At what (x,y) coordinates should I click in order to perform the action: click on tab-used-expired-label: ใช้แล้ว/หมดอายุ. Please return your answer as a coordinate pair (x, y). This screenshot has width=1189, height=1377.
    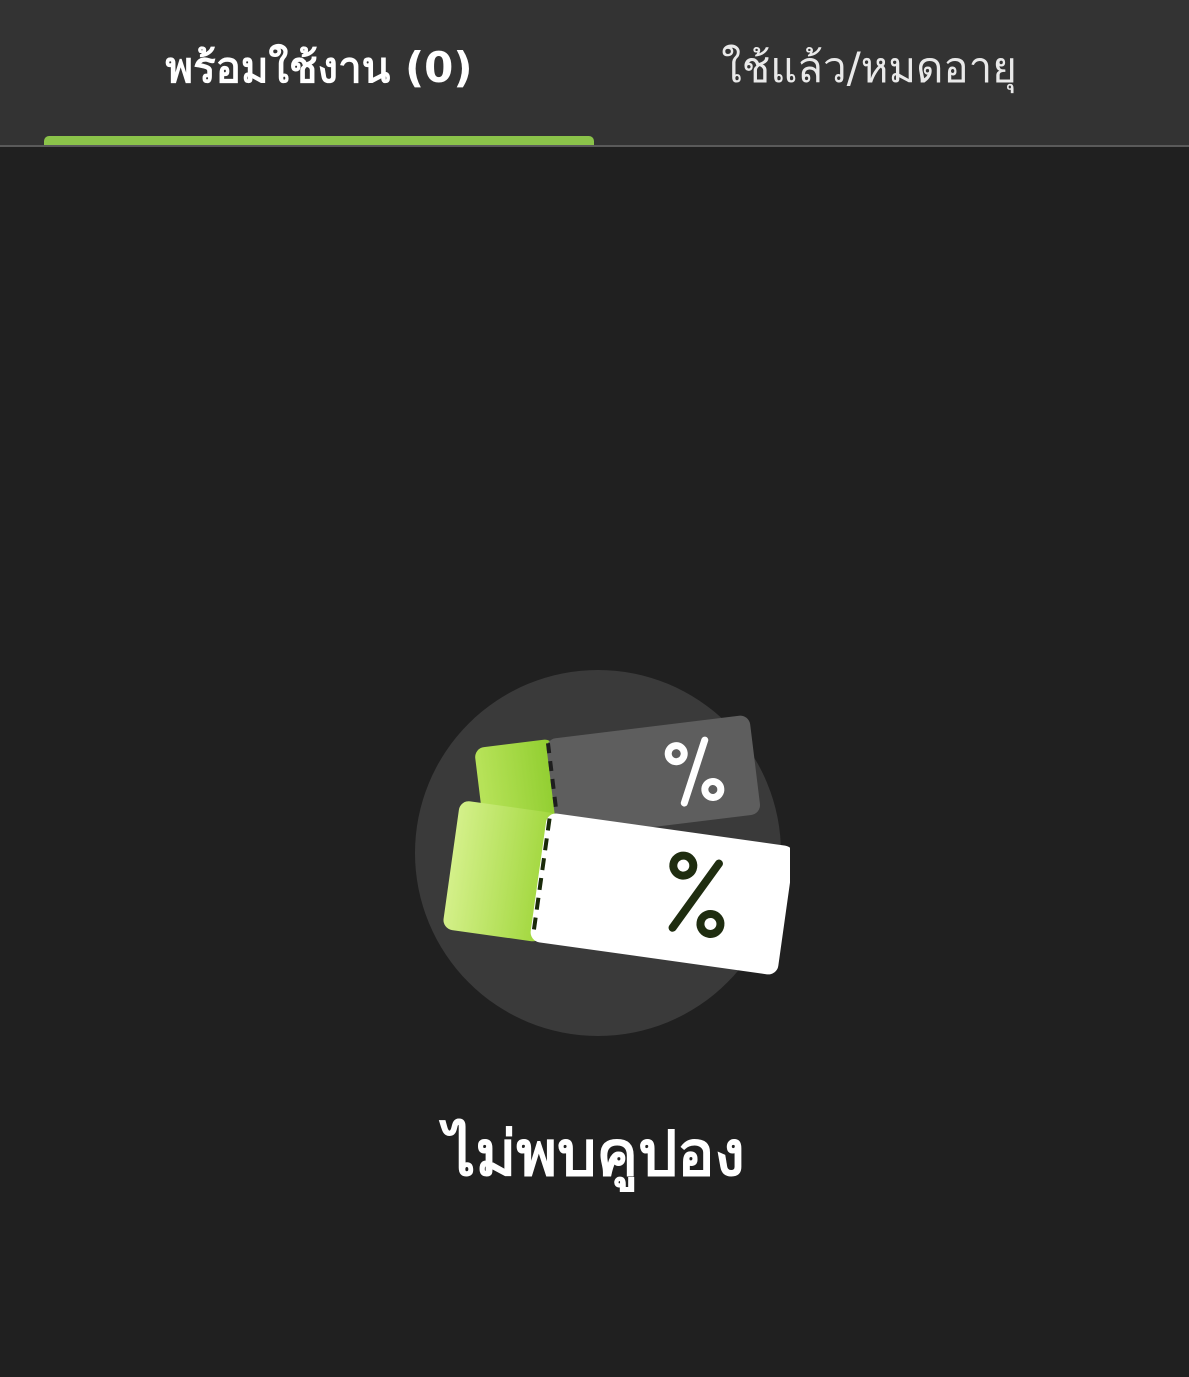
    Looking at the image, I should click on (869, 67).